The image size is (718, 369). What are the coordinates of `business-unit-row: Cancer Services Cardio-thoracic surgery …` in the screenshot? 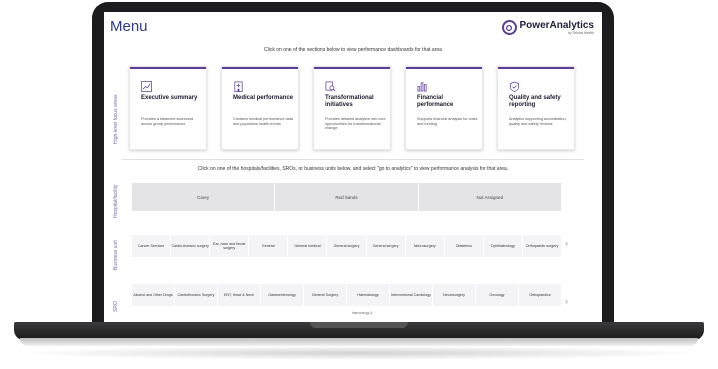 It's located at (347, 246).